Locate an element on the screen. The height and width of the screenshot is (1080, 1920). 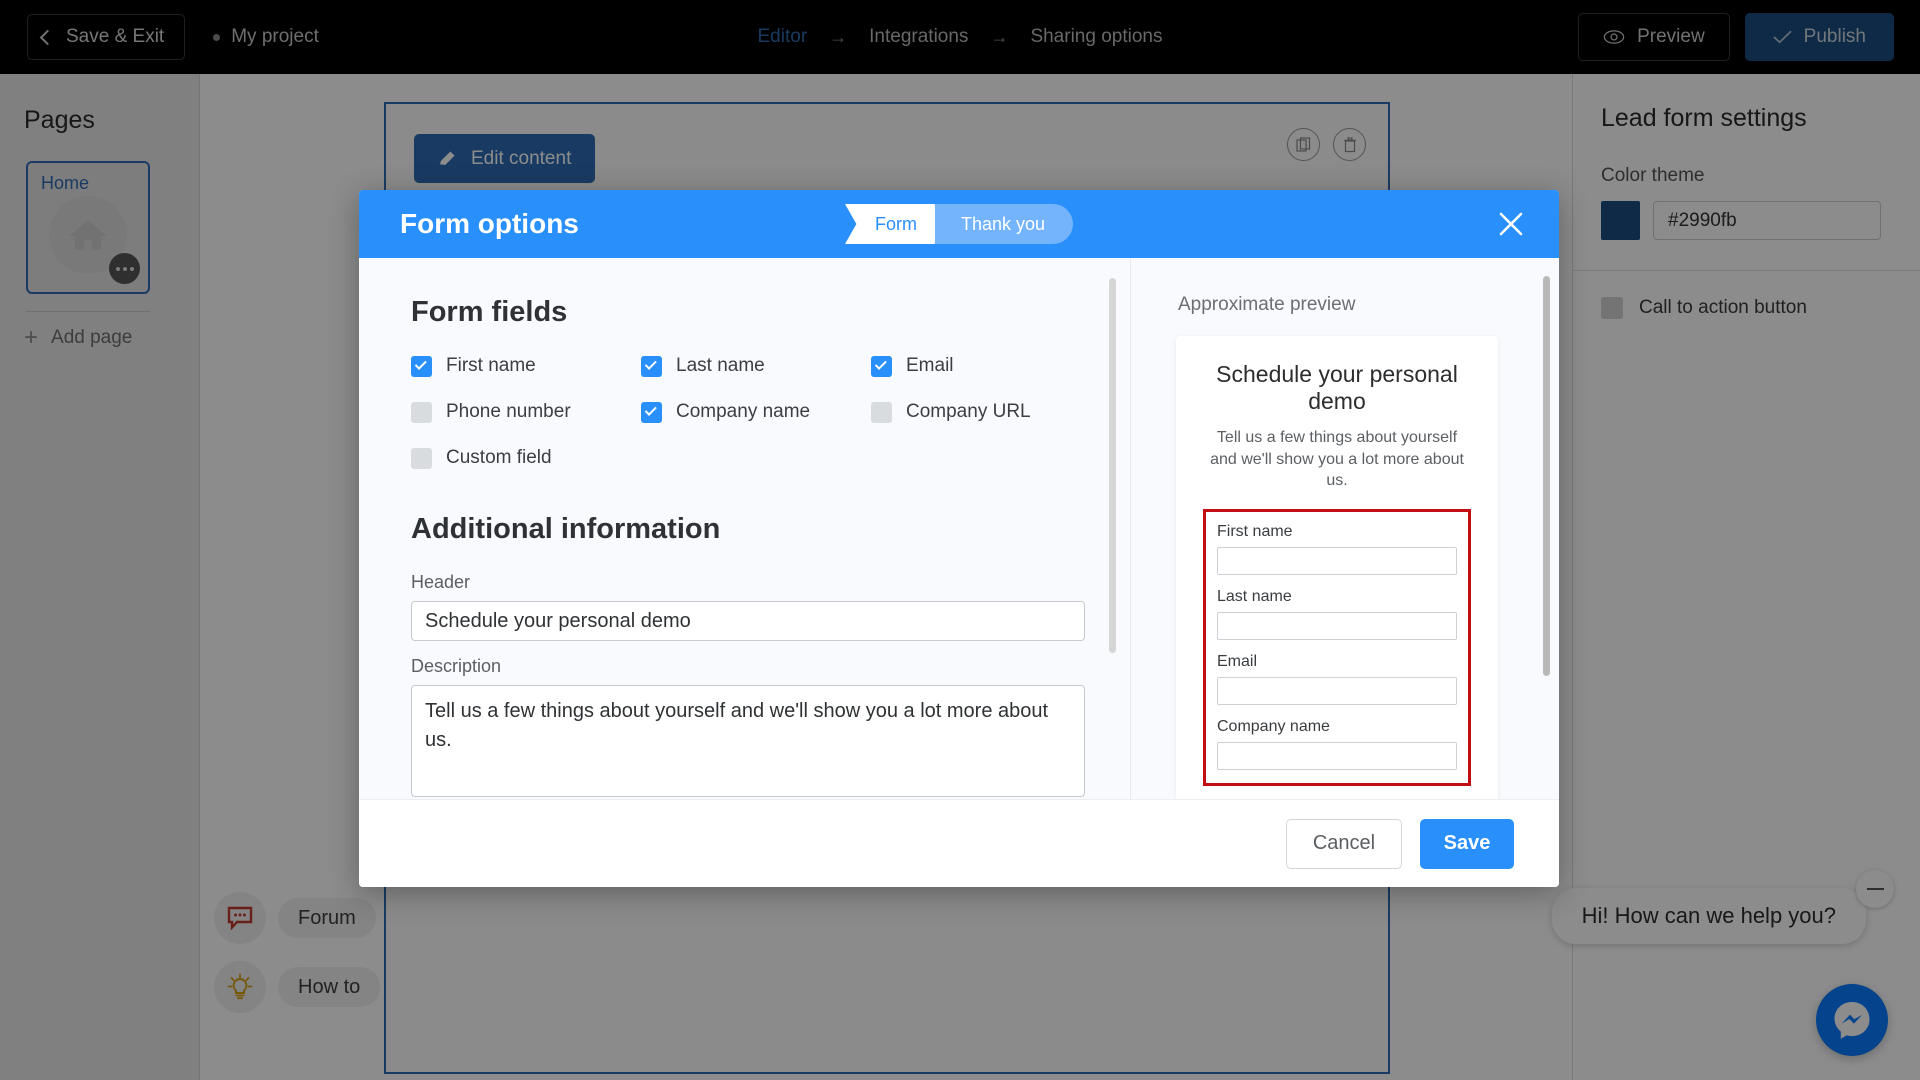
settings-pane-scrollbar is located at coordinates (1112, 465).